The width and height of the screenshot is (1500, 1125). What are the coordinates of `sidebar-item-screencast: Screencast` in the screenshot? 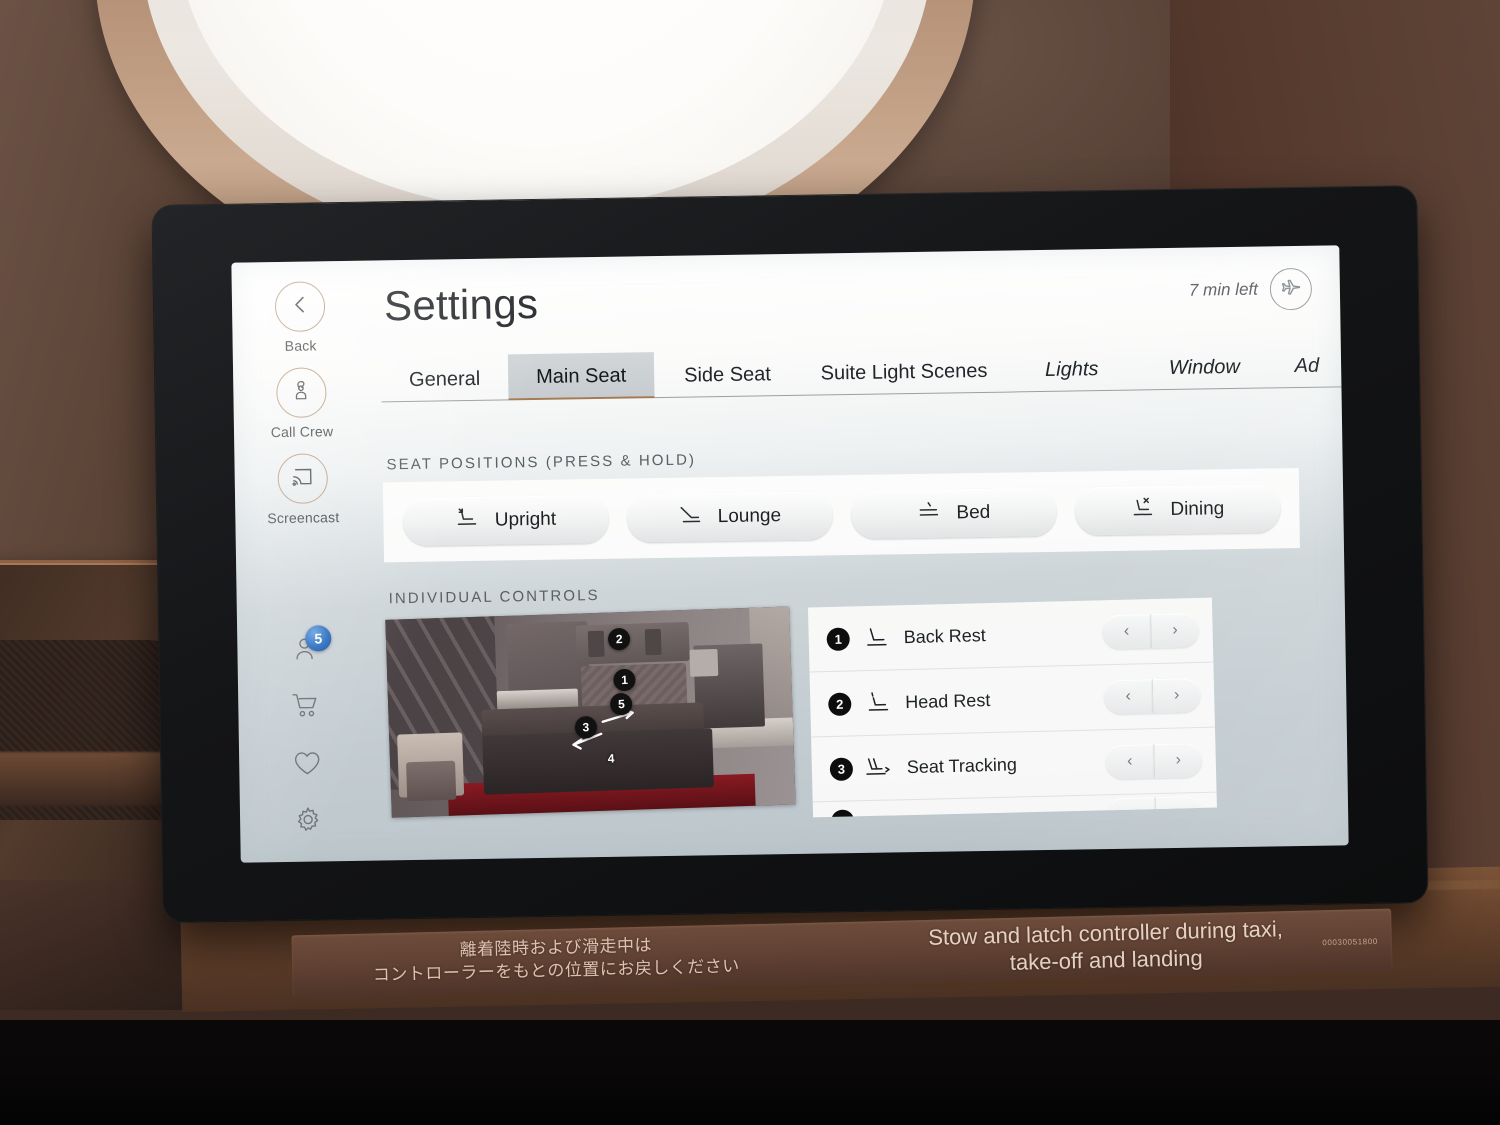 It's located at (302, 490).